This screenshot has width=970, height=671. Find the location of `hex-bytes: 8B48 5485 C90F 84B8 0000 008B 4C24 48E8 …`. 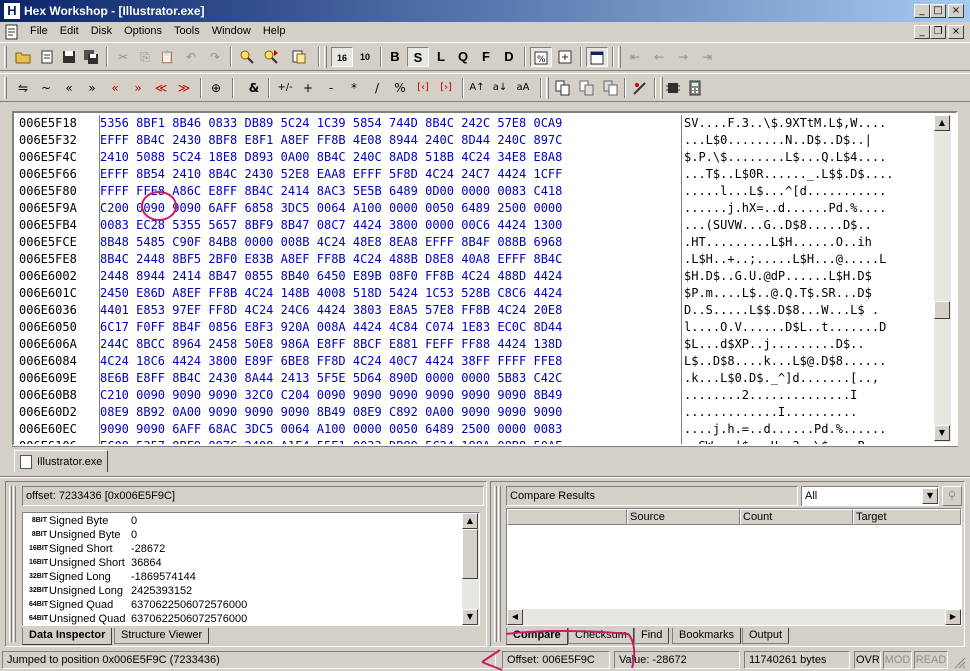

hex-bytes: 8B48 5485 C90F 84B8 0000 008B 4C24 48E8 … is located at coordinates (331, 242).